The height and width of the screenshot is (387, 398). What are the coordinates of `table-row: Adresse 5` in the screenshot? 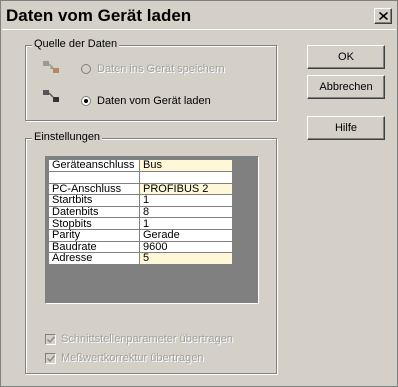 It's located at (140, 258).